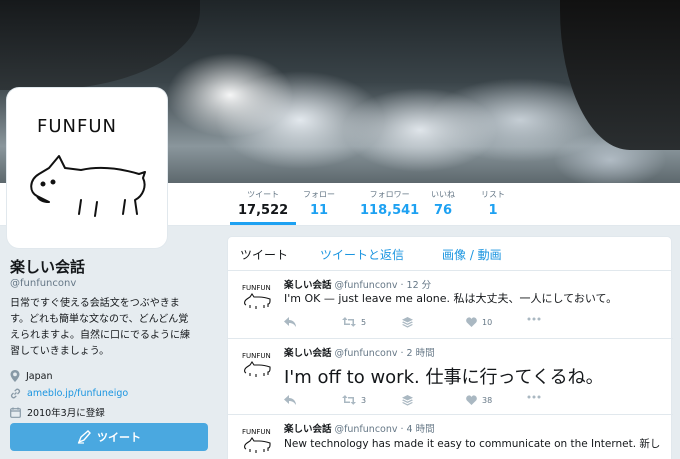 The height and width of the screenshot is (459, 680). What do you see at coordinates (110, 283) in the screenshot?
I see `profile-handle: @funfunconv` at bounding box center [110, 283].